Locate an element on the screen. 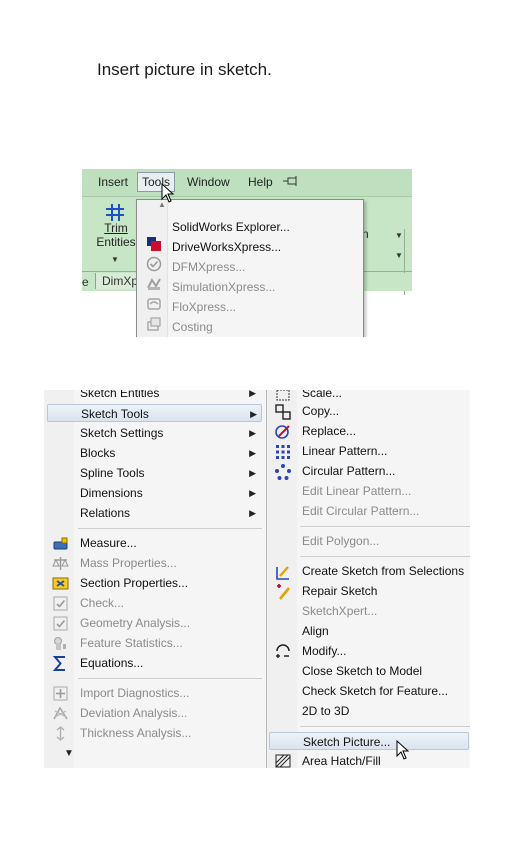  label: Sketch Entities is located at coordinates (120, 395).